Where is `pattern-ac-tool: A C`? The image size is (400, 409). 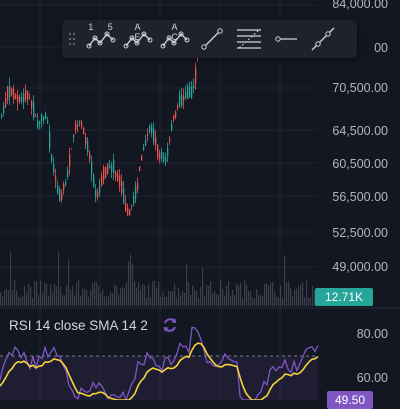 pattern-ac-tool: A C is located at coordinates (174, 39).